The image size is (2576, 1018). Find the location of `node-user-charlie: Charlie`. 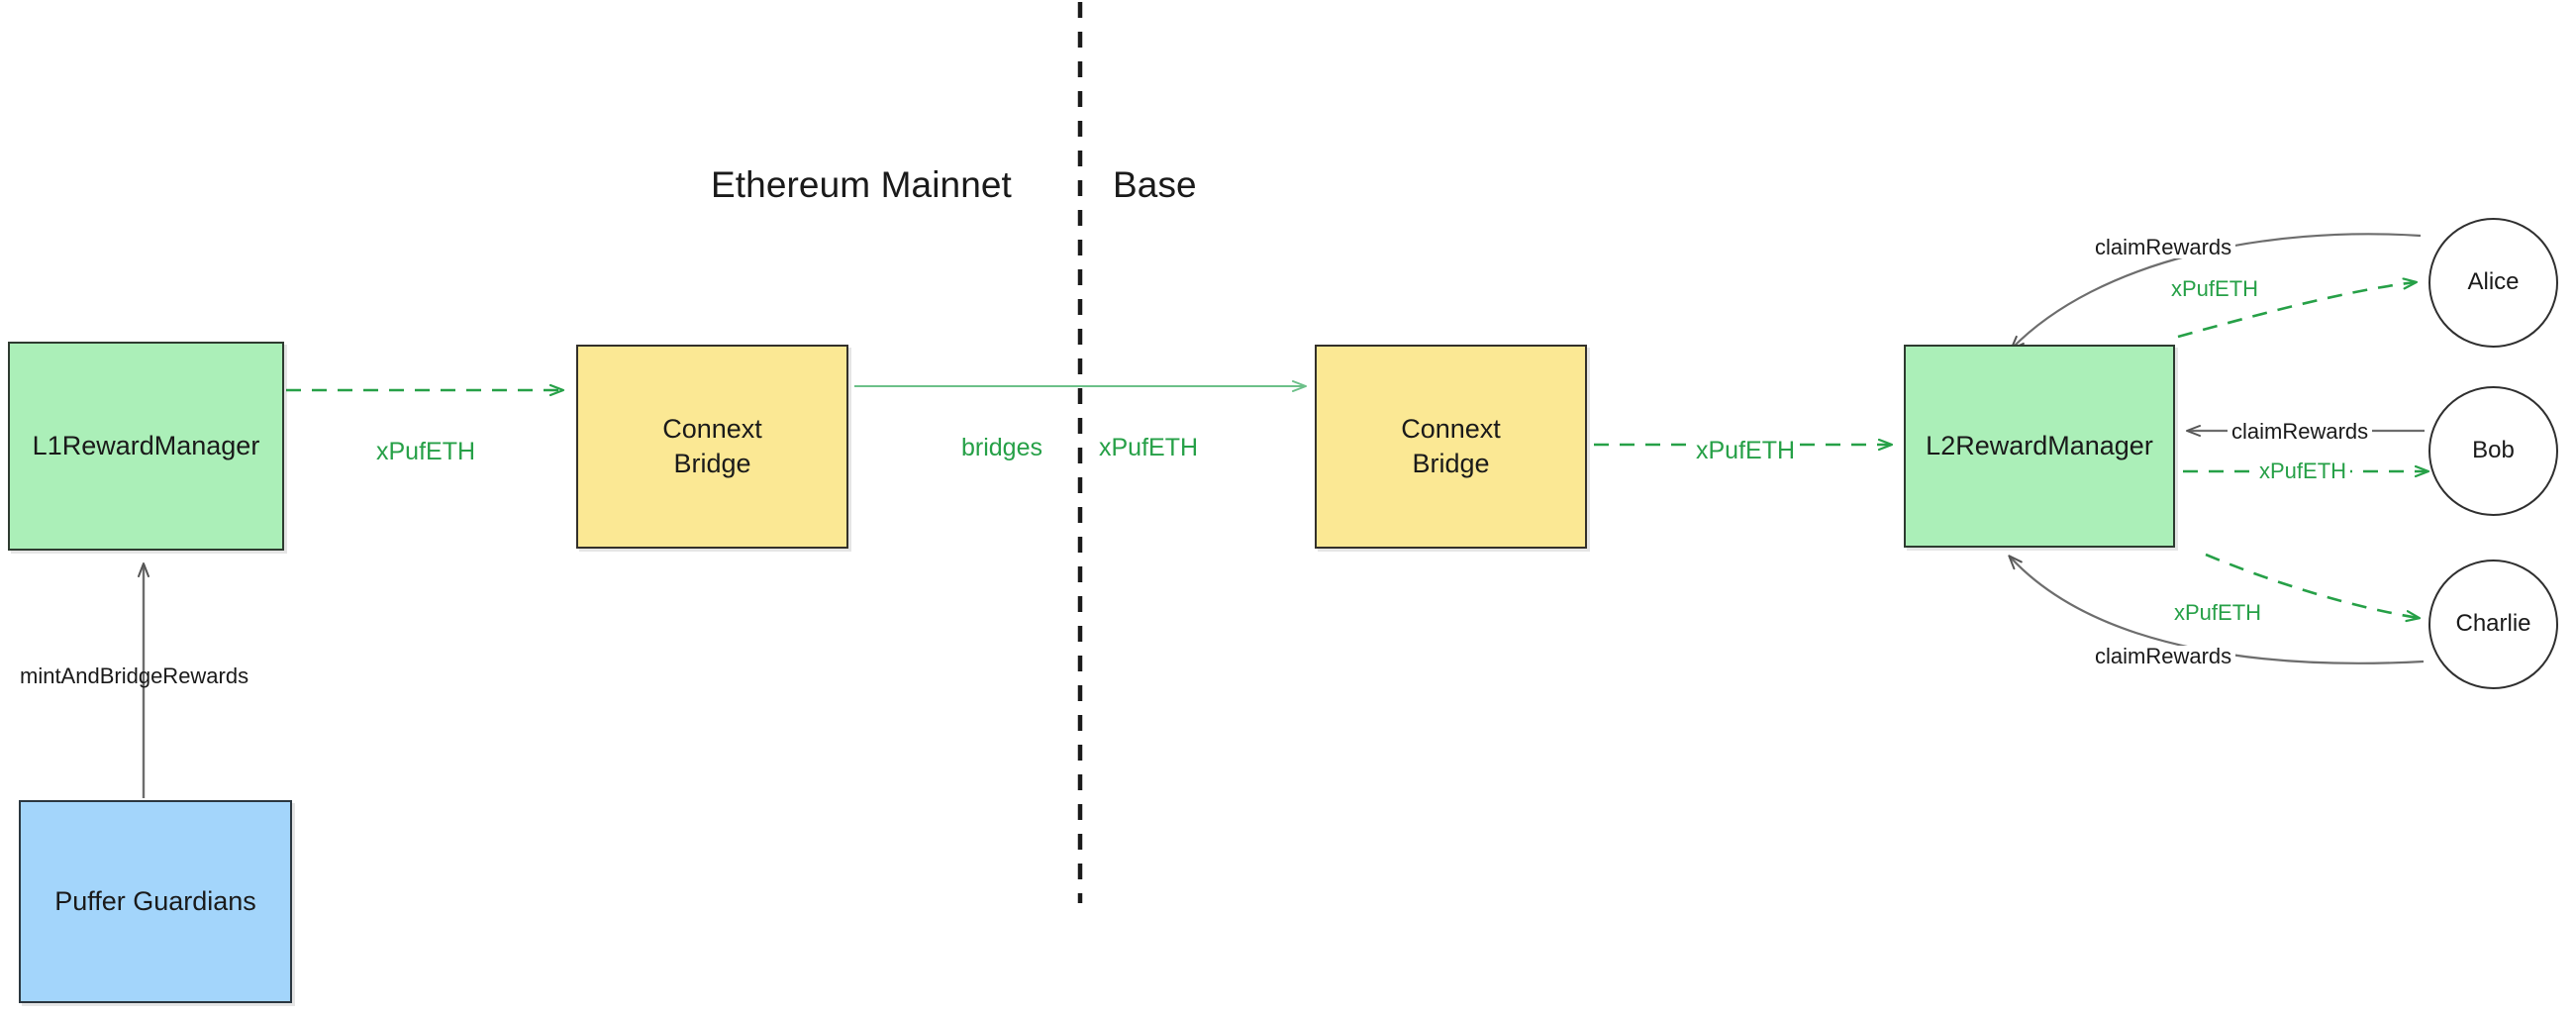

node-user-charlie: Charlie is located at coordinates (2493, 625).